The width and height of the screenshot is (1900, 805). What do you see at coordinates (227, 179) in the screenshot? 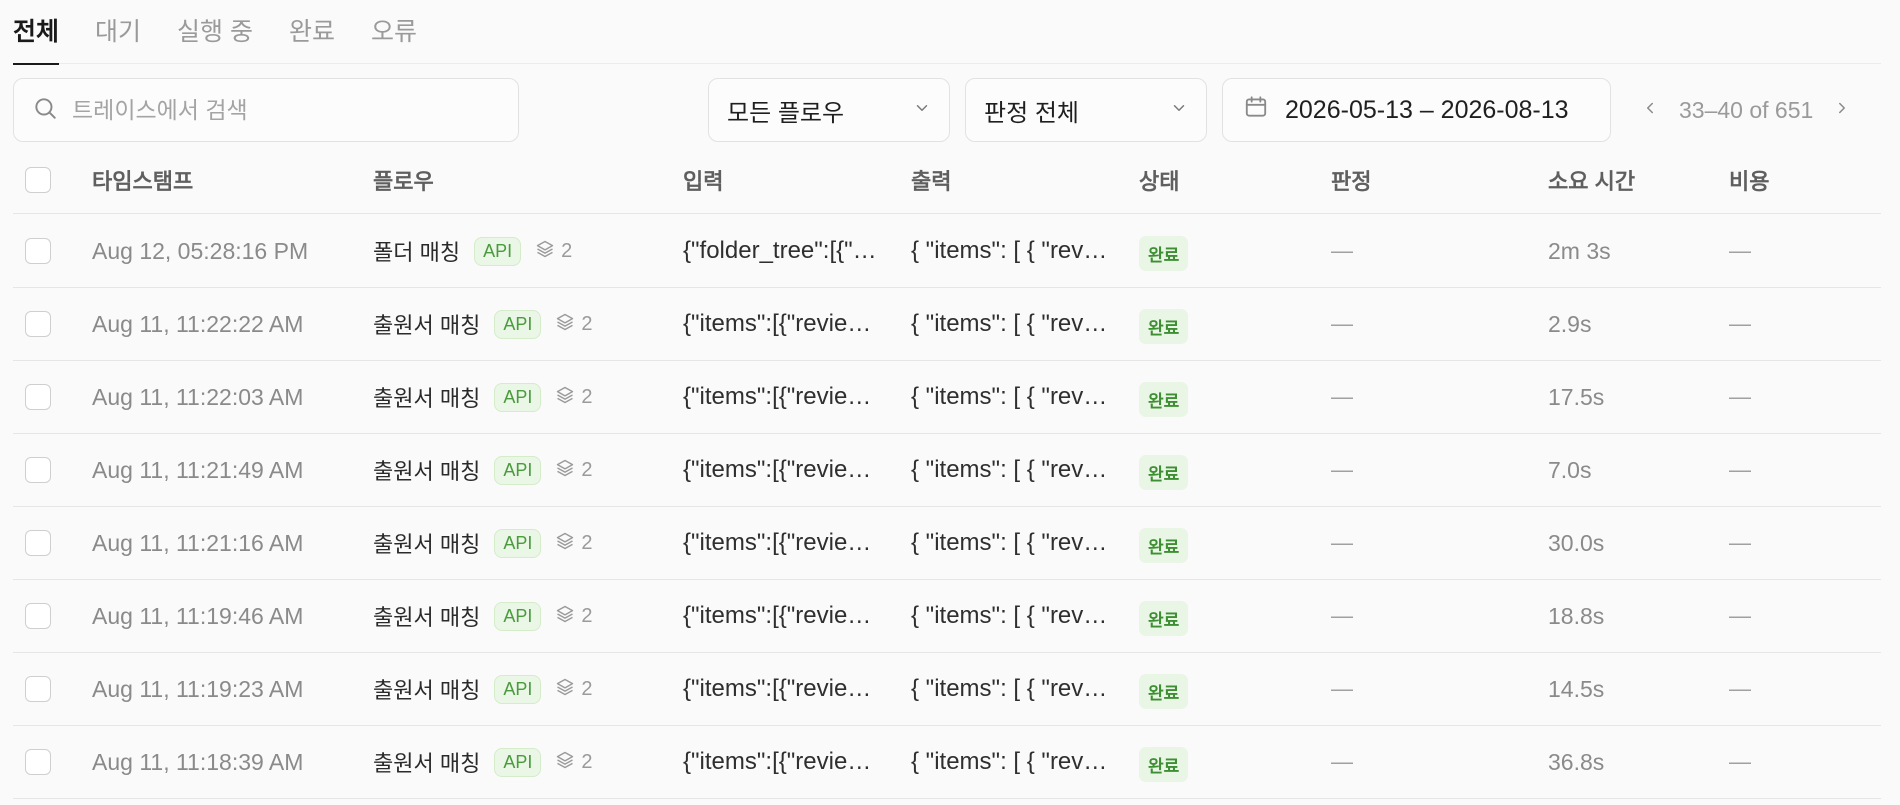
I see `header-timestamp: 타임스탬프` at bounding box center [227, 179].